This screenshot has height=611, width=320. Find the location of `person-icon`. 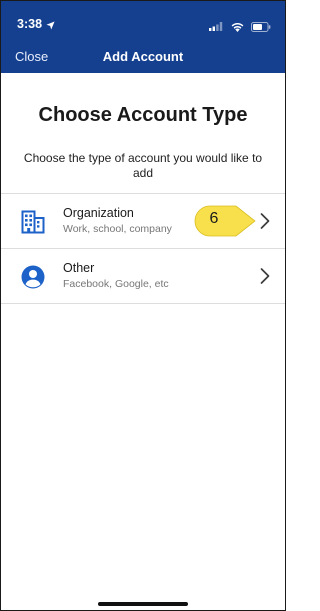

person-icon is located at coordinates (33, 277).